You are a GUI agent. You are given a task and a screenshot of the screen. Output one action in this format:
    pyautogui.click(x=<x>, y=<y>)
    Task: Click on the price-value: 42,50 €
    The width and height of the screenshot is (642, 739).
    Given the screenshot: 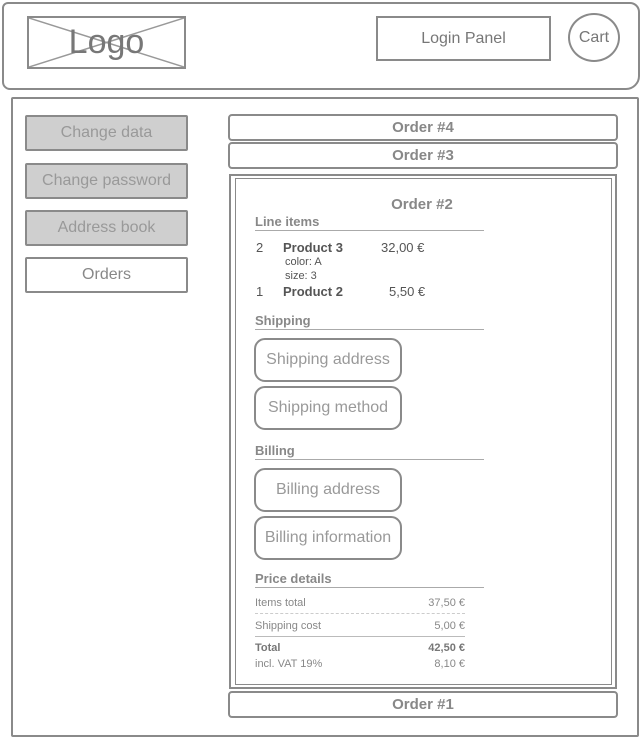 What is the action you would take?
    pyautogui.click(x=446, y=648)
    